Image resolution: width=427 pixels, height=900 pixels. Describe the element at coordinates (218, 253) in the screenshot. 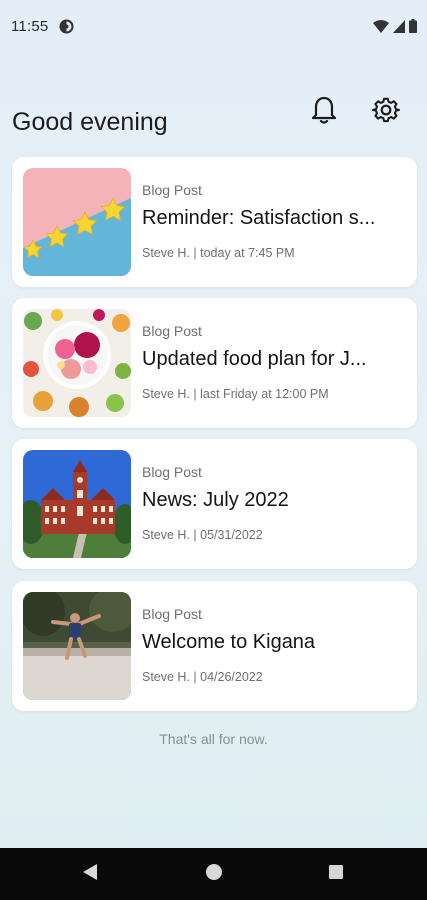

I see `post-meta: Steve H. | today at 7:45 PM` at that location.